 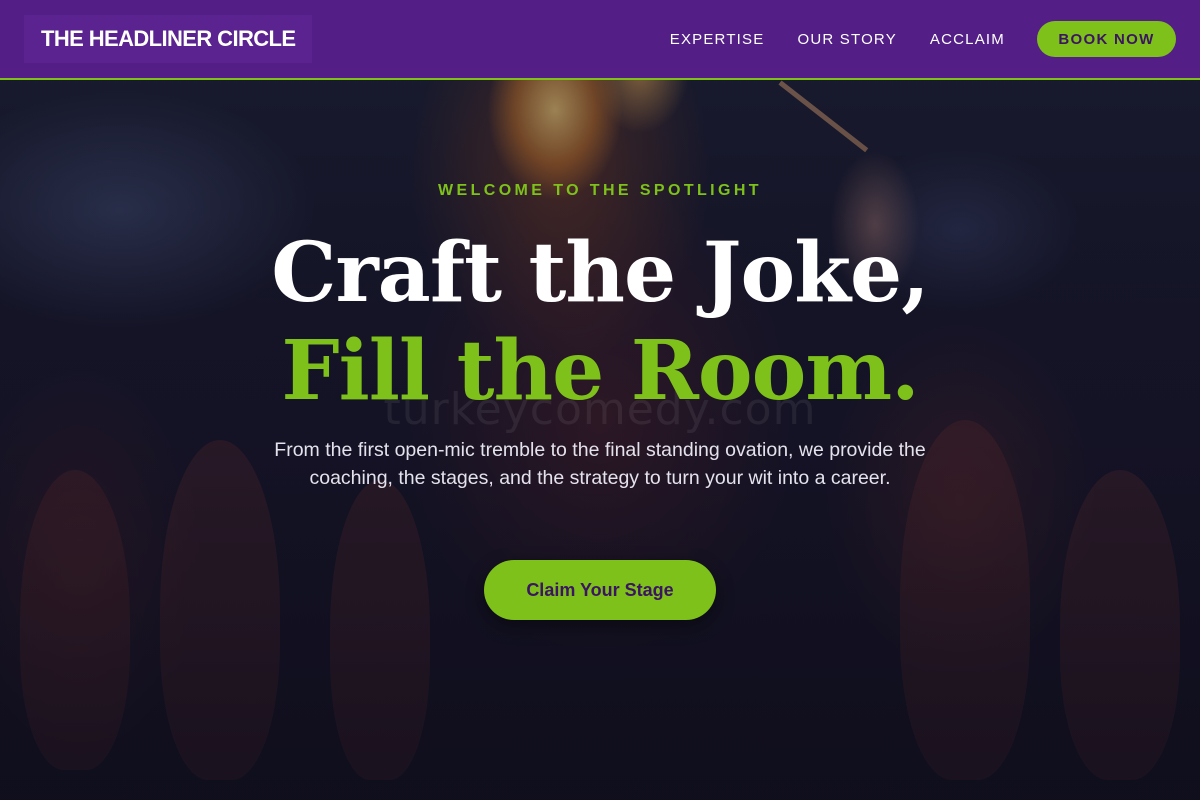 What do you see at coordinates (600, 190) in the screenshot?
I see `hero-eyebrow: WELCOME TO THE SPOTLIGHT` at bounding box center [600, 190].